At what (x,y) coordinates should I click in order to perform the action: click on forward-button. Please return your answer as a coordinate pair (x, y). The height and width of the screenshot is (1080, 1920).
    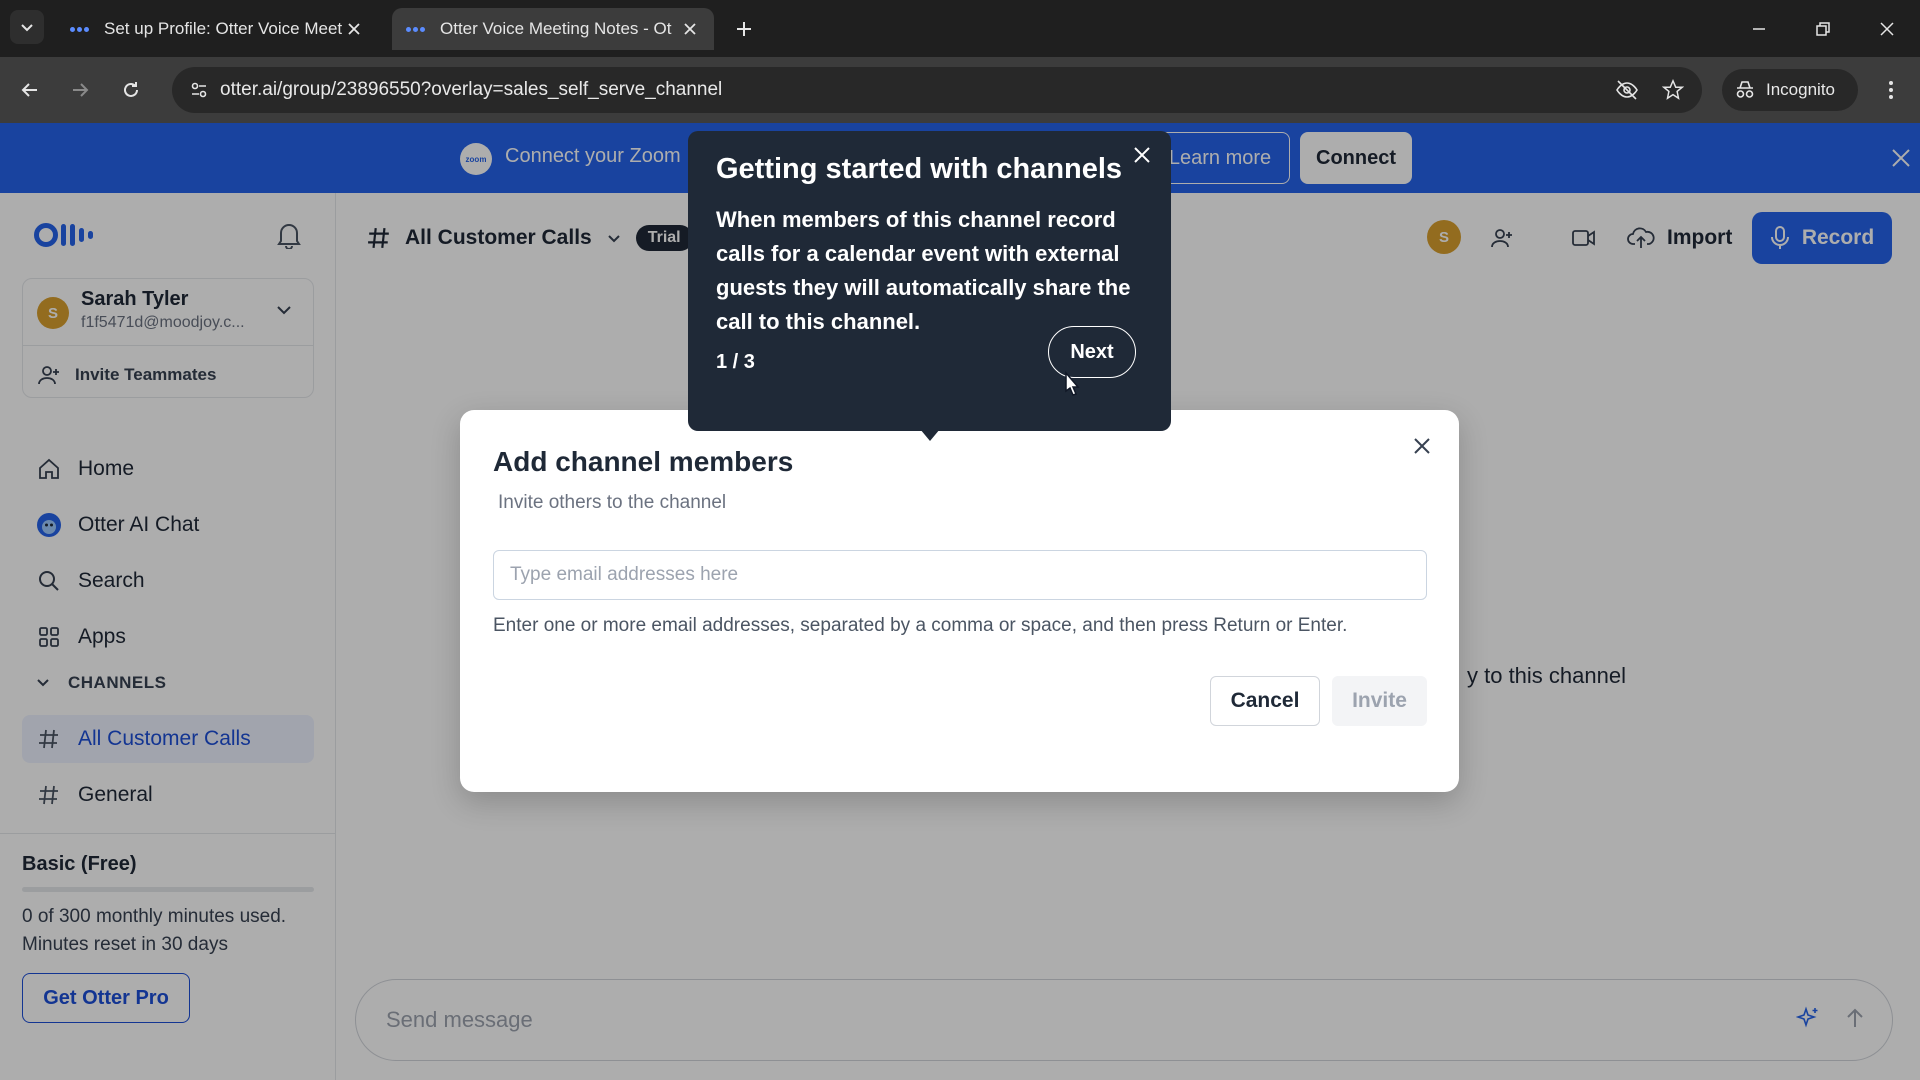
    Looking at the image, I should click on (80, 90).